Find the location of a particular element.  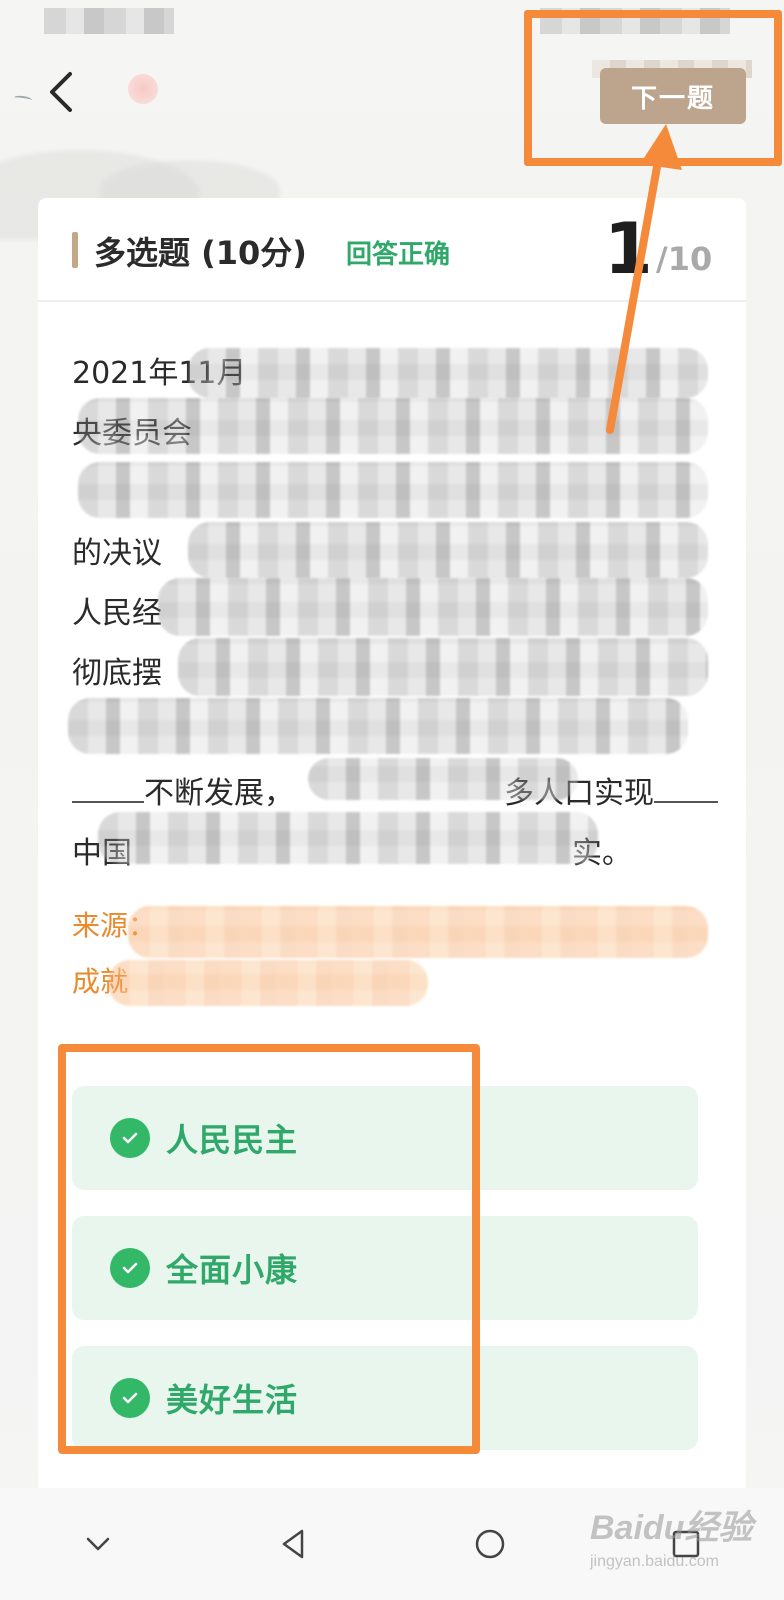

question-type: 多选题 (10分) is located at coordinates (200, 253).